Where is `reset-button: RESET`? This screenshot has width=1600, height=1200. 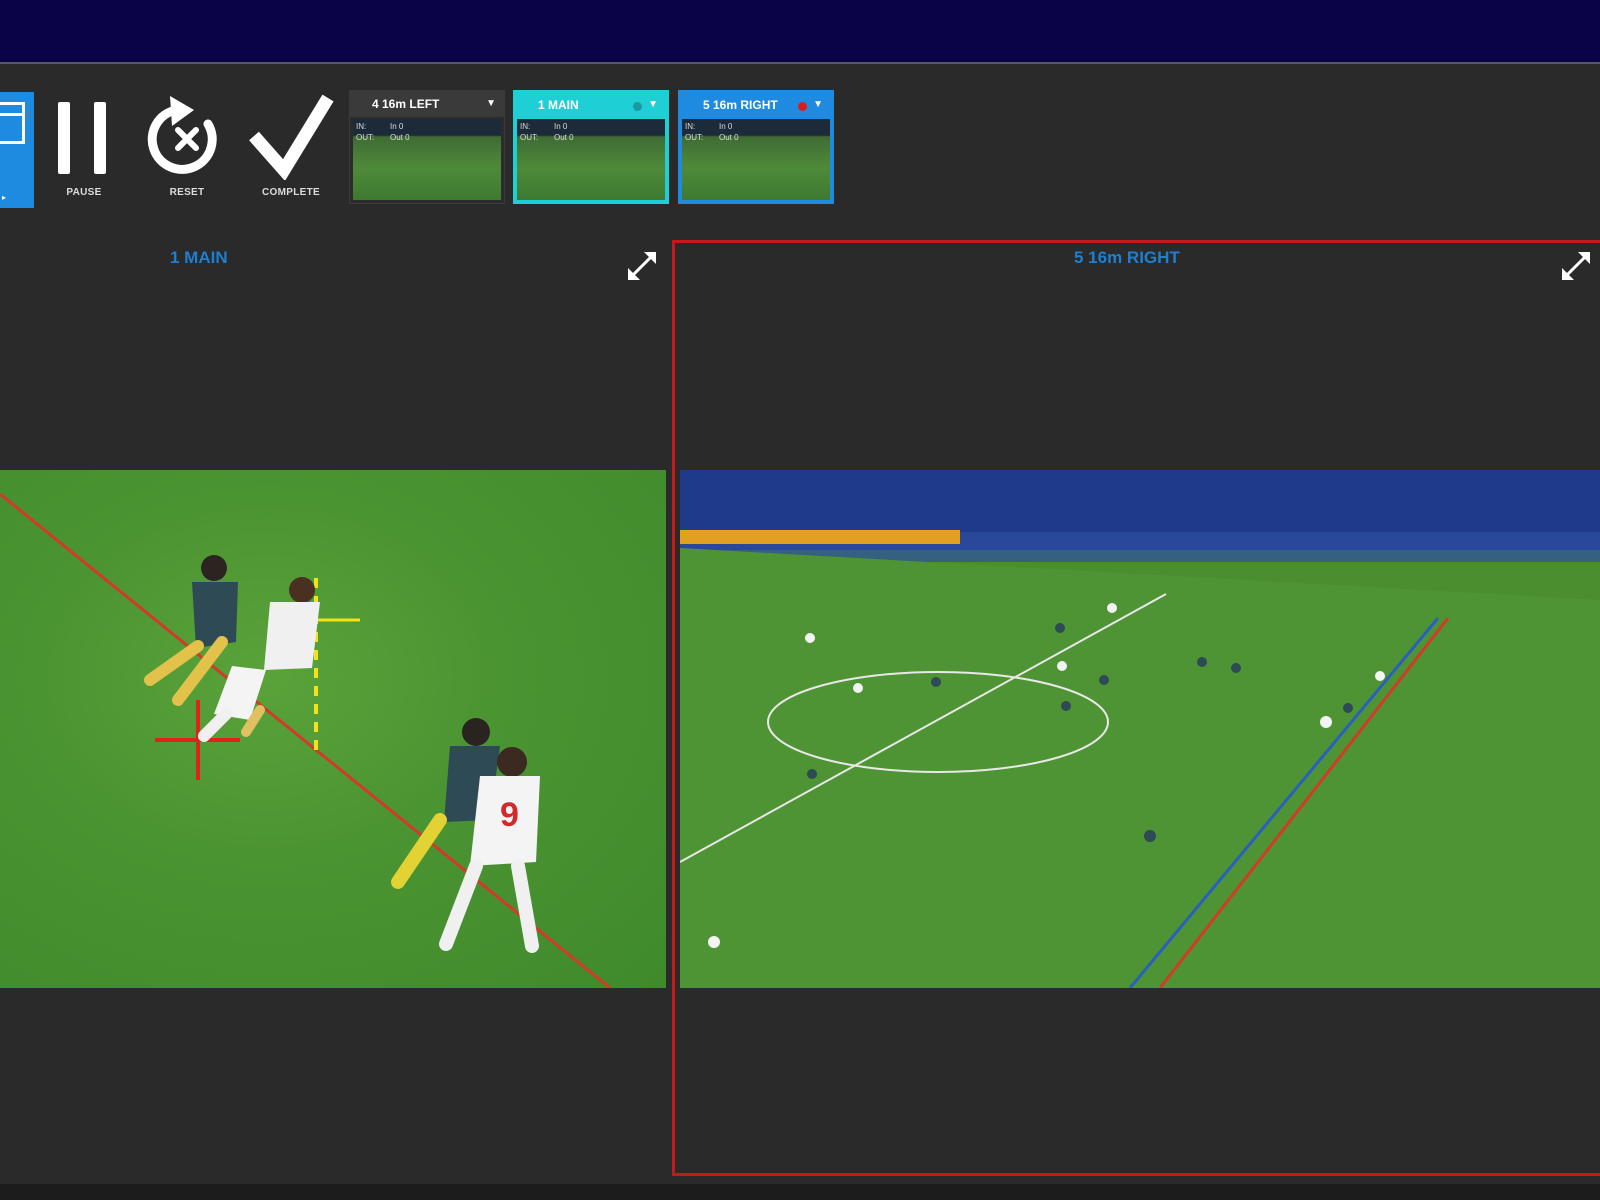 reset-button: RESET is located at coordinates (187, 146).